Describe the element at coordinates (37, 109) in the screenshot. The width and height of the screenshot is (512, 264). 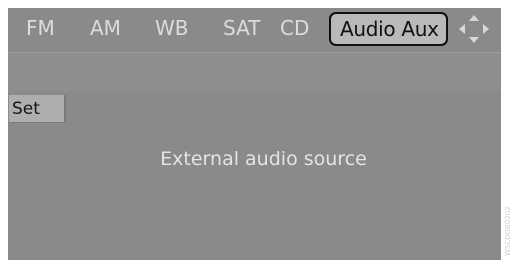
I see `set-button: Set` at that location.